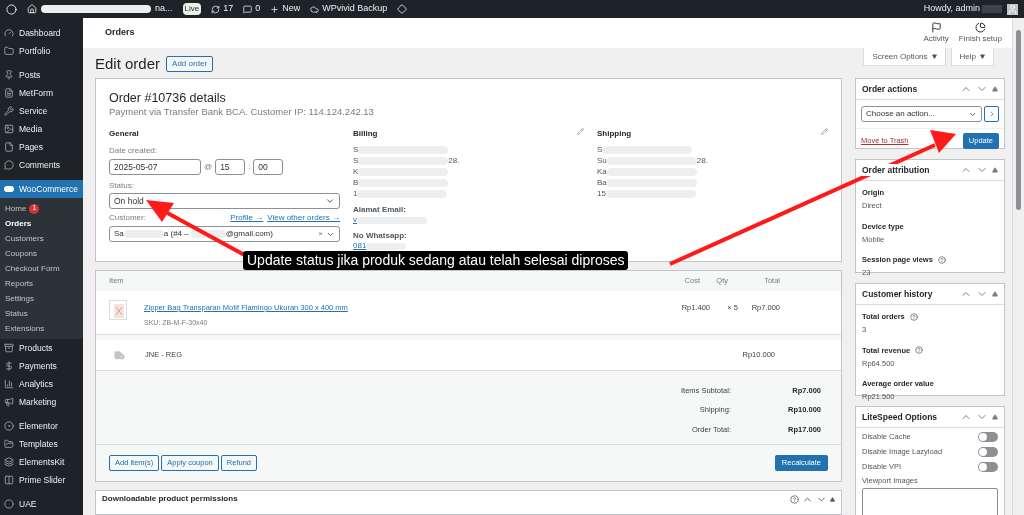  I want to click on clear-icon: ×, so click(320, 234).